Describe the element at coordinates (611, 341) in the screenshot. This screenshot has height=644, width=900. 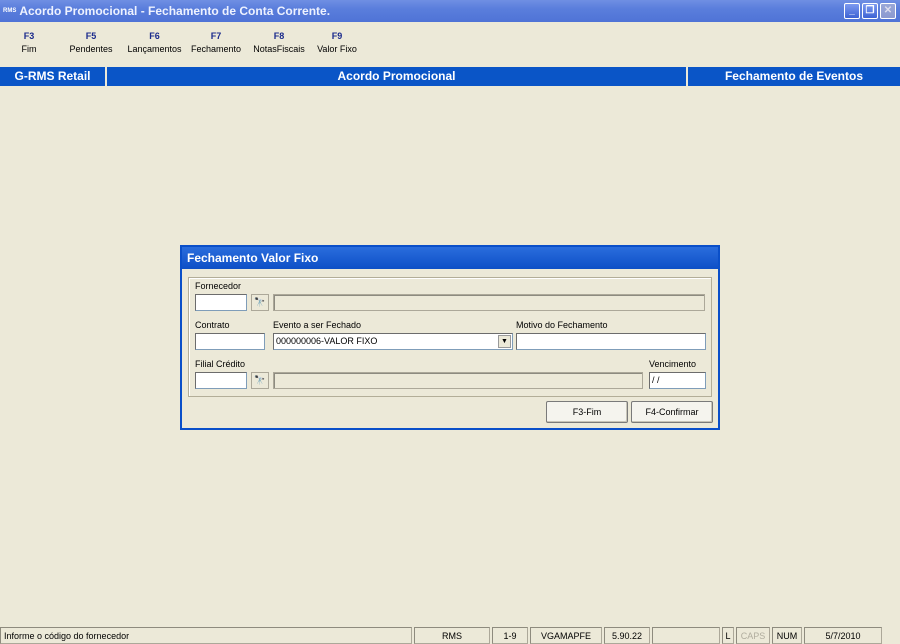
I see `motivo-input` at that location.